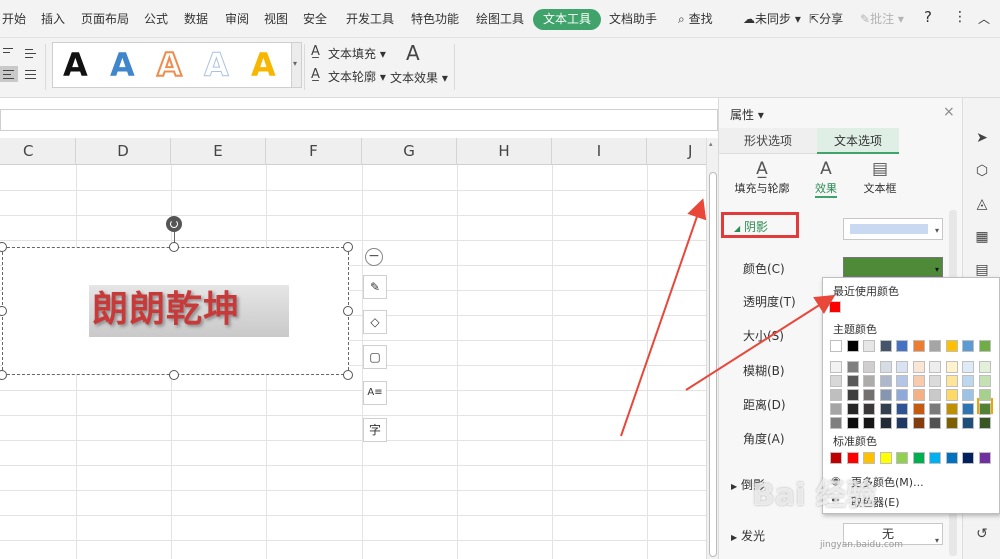 This screenshot has height=559, width=1000. Describe the element at coordinates (31, 52) in the screenshot. I see `align-top-icon` at that location.